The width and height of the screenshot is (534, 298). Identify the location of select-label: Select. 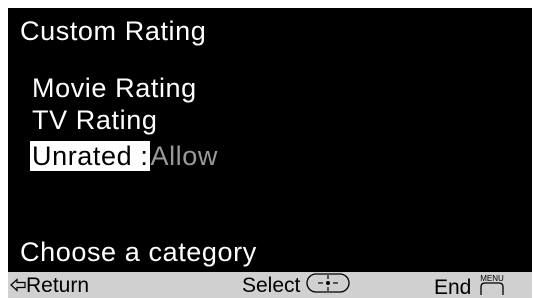
(271, 286).